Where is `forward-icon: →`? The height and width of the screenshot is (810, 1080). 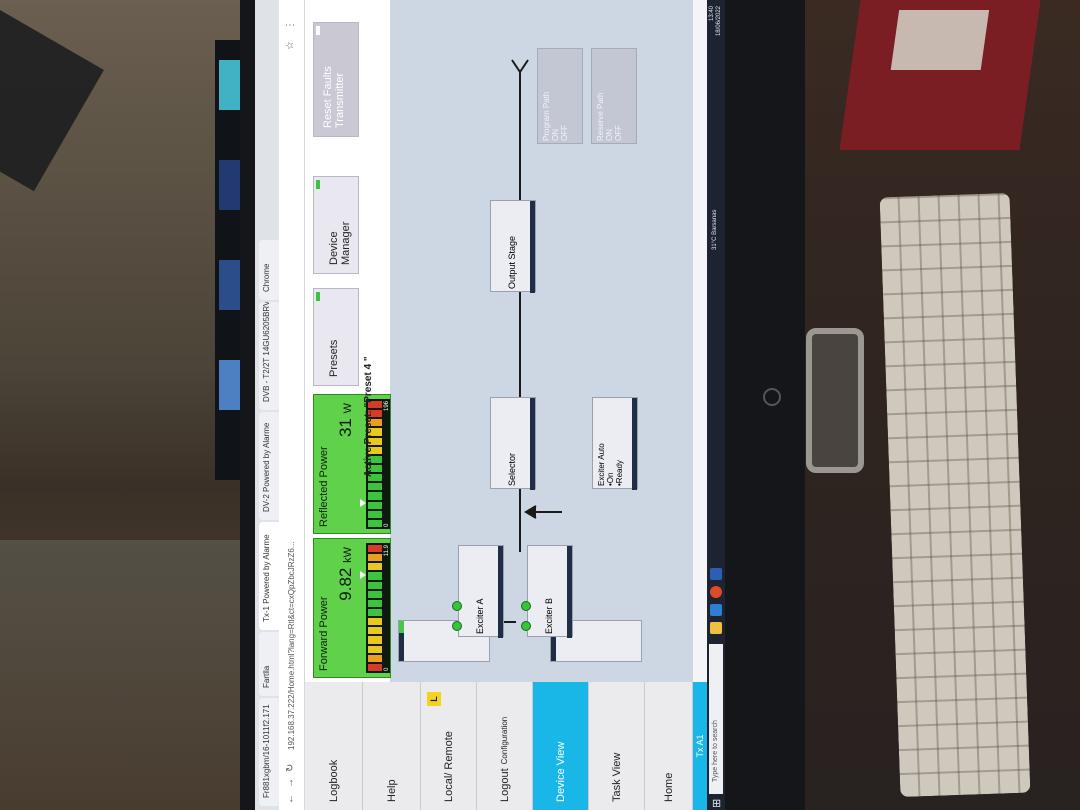
forward-icon: → is located at coordinates (290, 783).